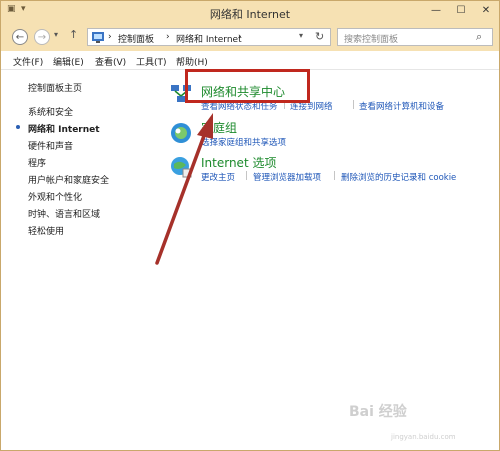 The height and width of the screenshot is (451, 500). I want to click on watermark-logo: Bai 经验, so click(378, 412).